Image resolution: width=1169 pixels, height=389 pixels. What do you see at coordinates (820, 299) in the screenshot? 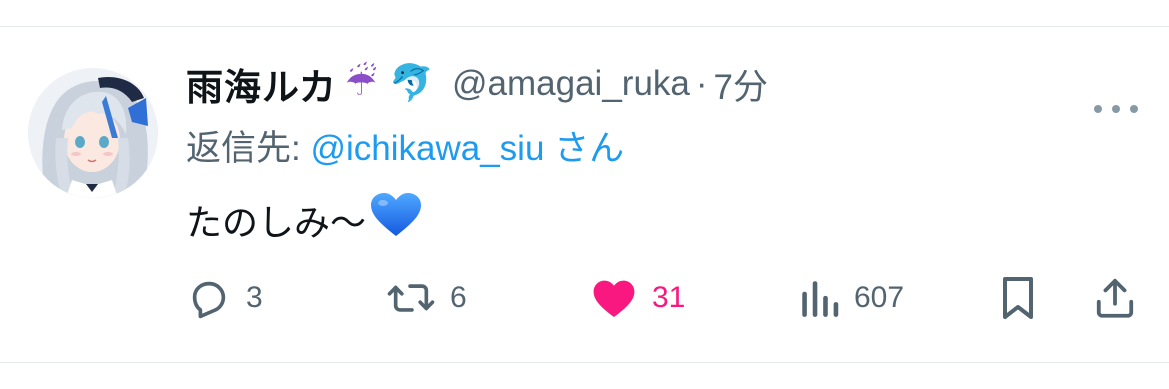
I see `views-icon` at bounding box center [820, 299].